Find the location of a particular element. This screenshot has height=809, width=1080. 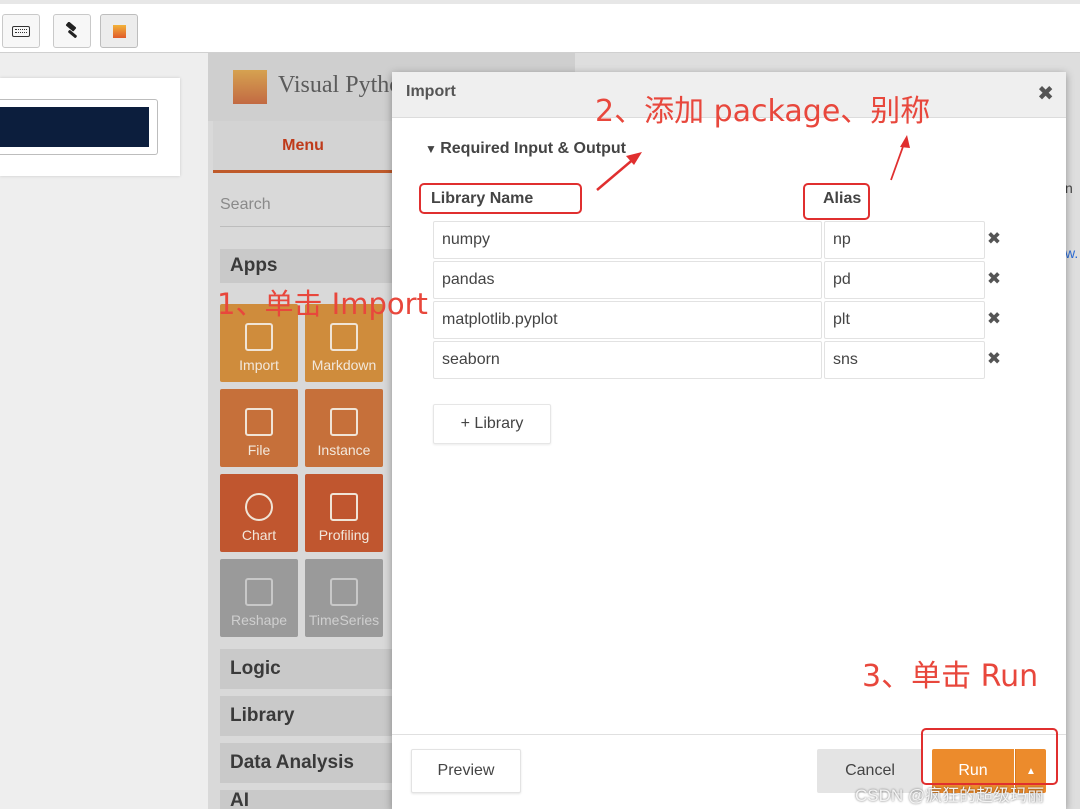

annotation-step1: 1、单击 Import is located at coordinates (322, 304).